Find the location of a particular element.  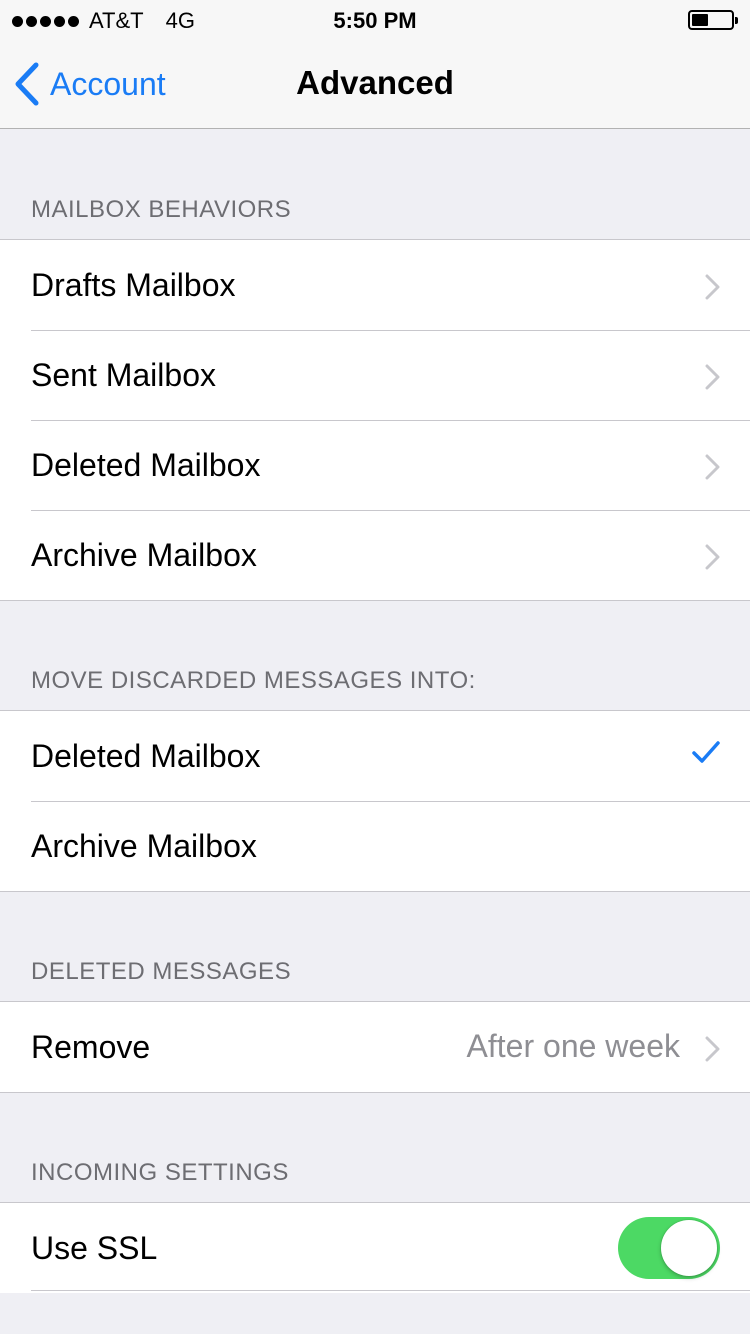

sent-mailbox-row: Sent Mailbox is located at coordinates (375, 375).